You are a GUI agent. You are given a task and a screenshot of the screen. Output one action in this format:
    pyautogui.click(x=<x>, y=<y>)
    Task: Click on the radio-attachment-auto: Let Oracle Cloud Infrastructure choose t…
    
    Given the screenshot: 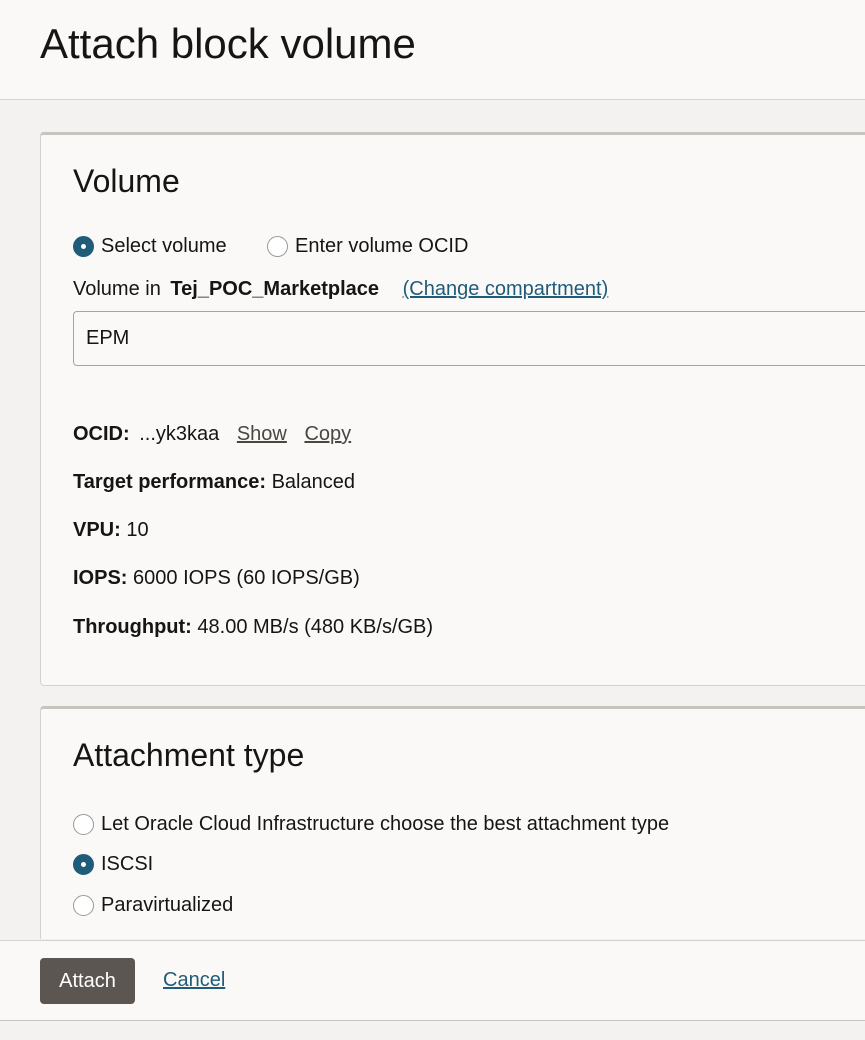 What is the action you would take?
    pyautogui.click(x=371, y=824)
    